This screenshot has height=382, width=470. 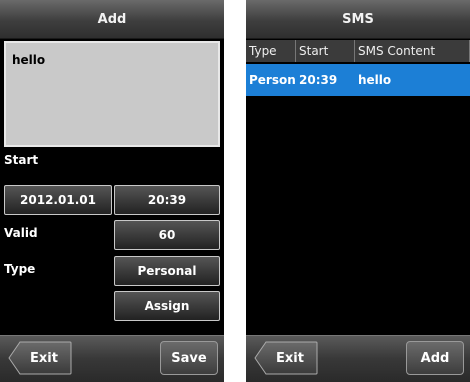 I want to click on column-header-start: Start, so click(x=325, y=51).